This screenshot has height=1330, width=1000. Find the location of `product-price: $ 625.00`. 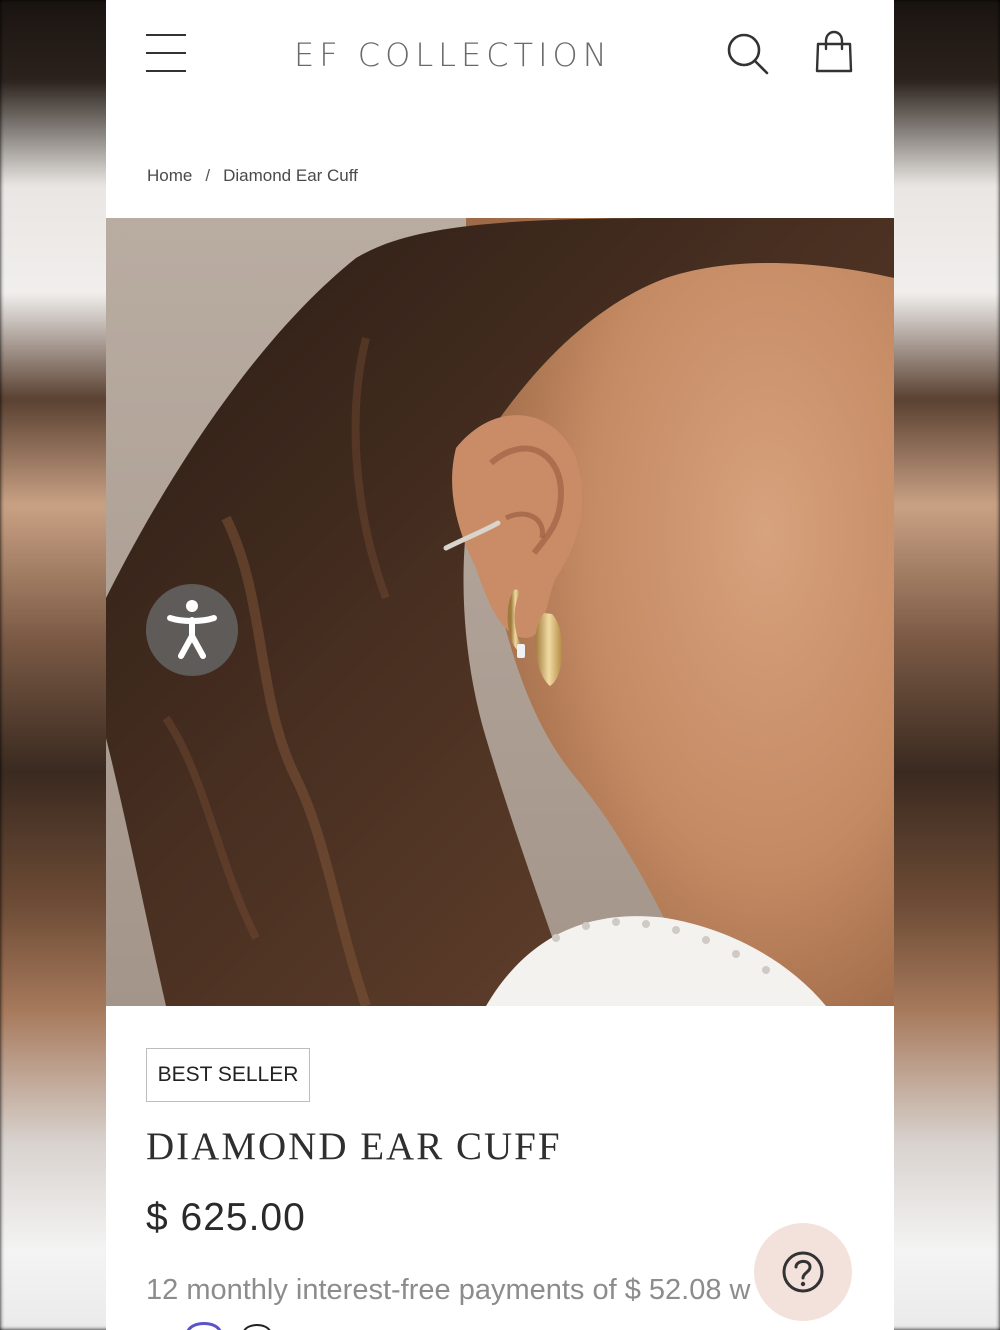

product-price: $ 625.00 is located at coordinates (226, 1217).